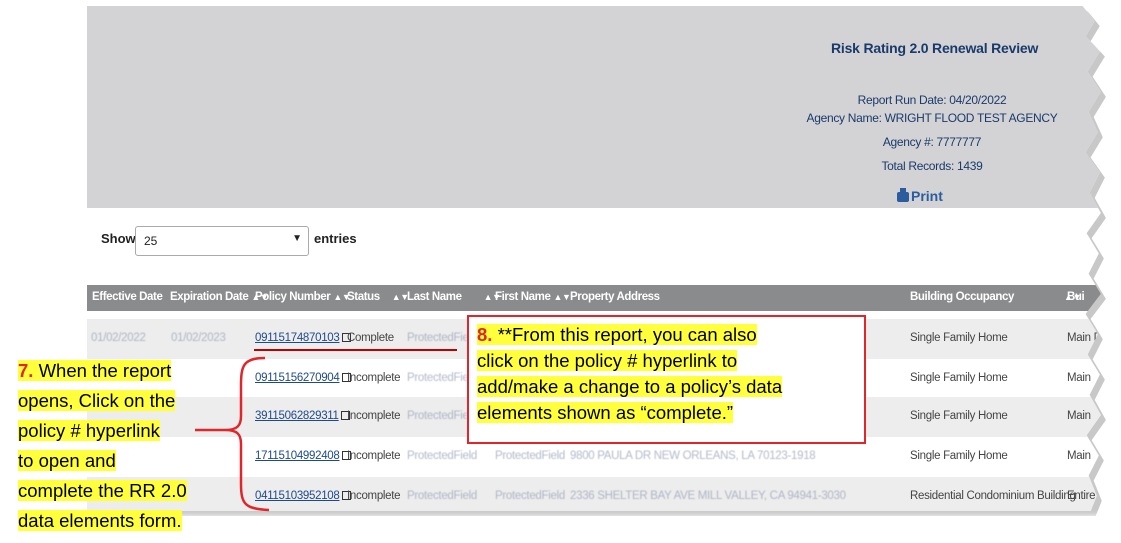 This screenshot has width=1121, height=543. I want to click on step-7-text-4: to open and, so click(67, 460).